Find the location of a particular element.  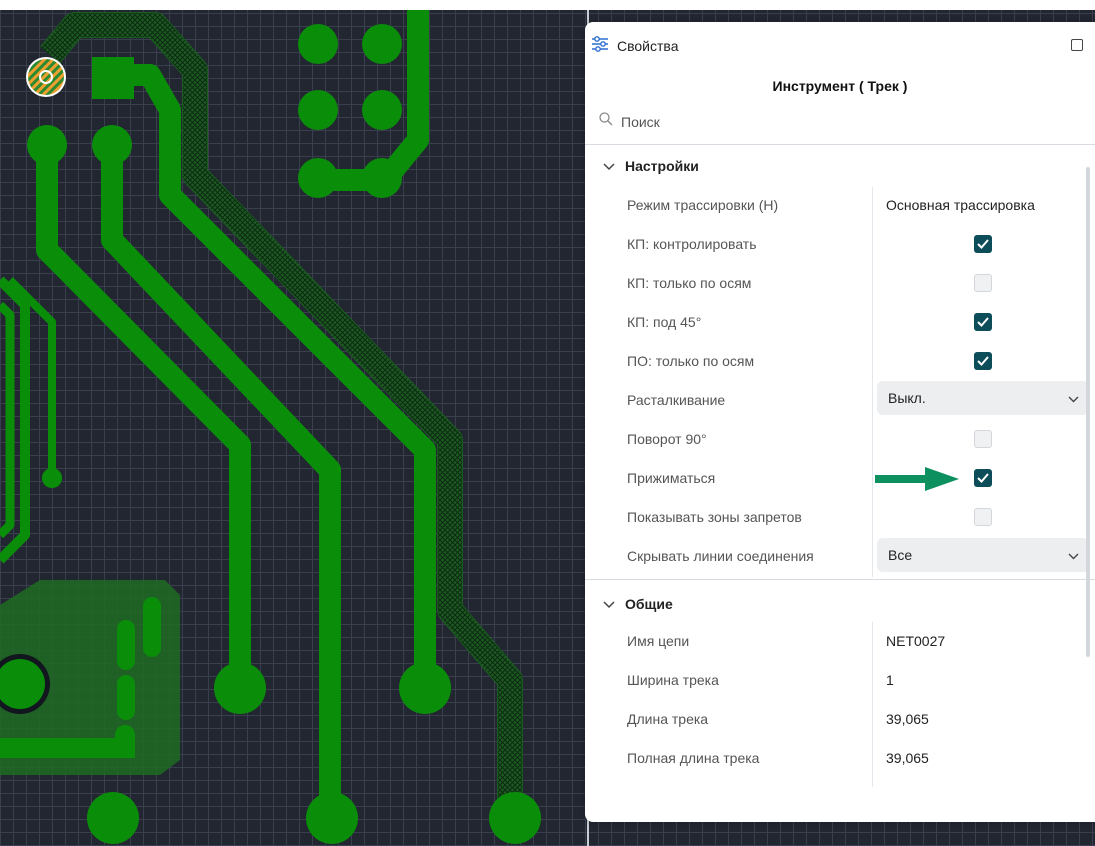

selected-pad is located at coordinates (113, 78).